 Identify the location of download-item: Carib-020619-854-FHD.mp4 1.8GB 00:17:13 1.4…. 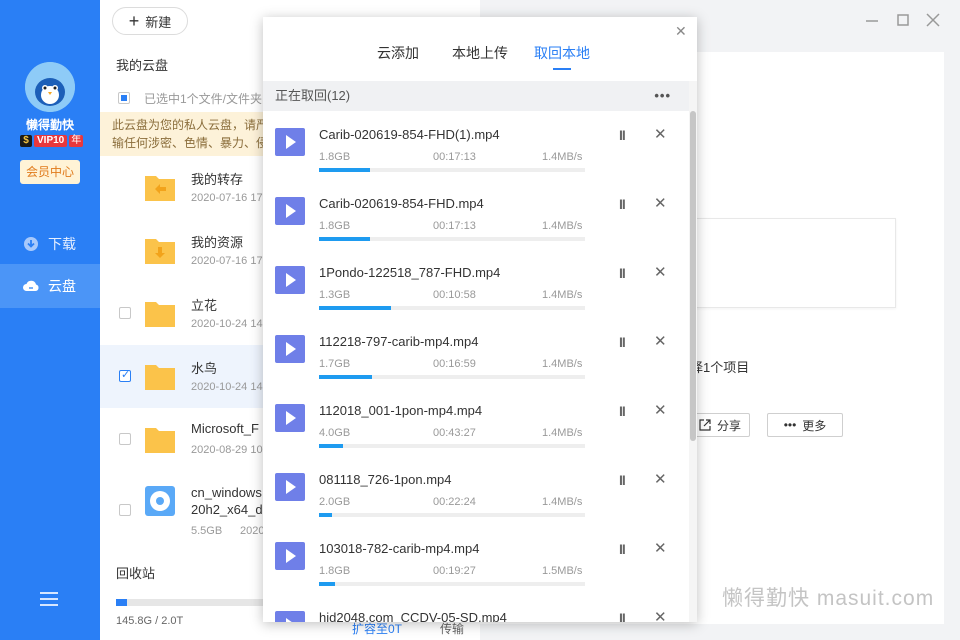
(476, 214).